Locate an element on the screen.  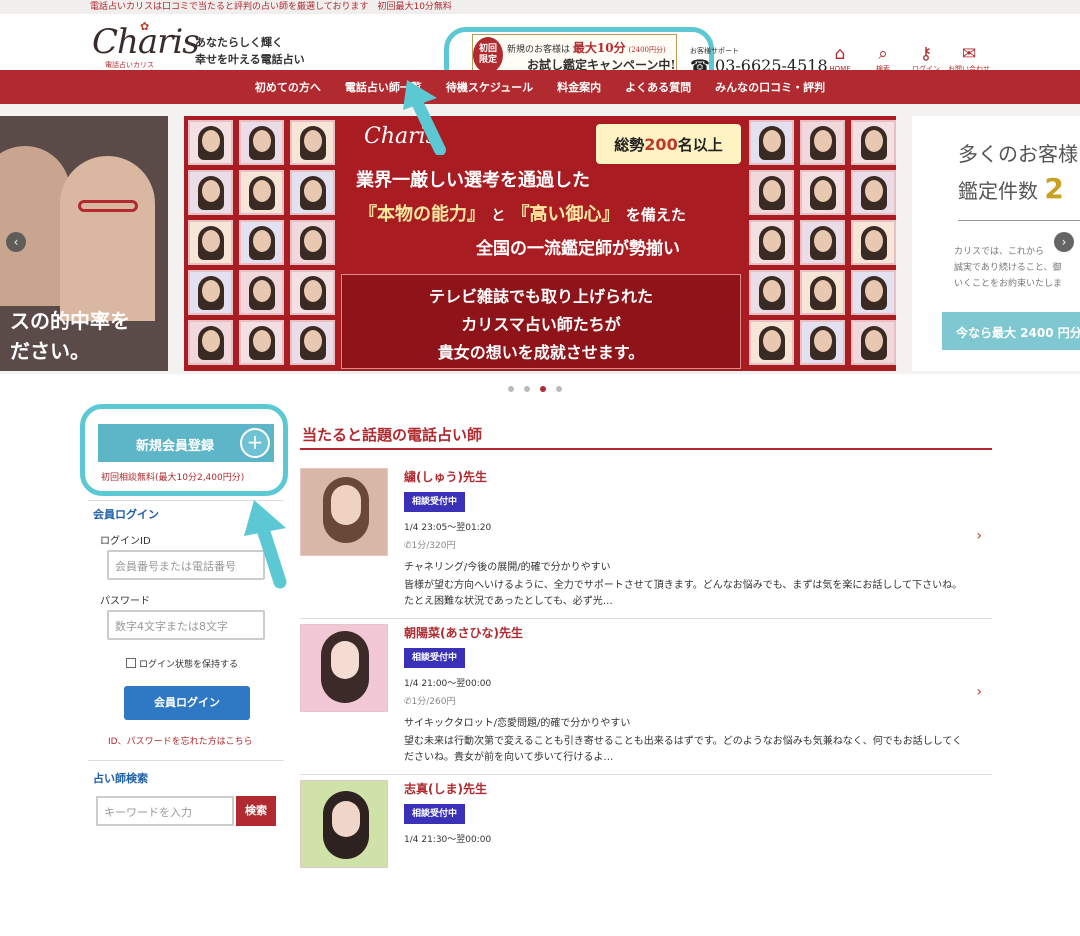
slide-right-count: 鑑定件数 2 is located at coordinates (1011, 188).